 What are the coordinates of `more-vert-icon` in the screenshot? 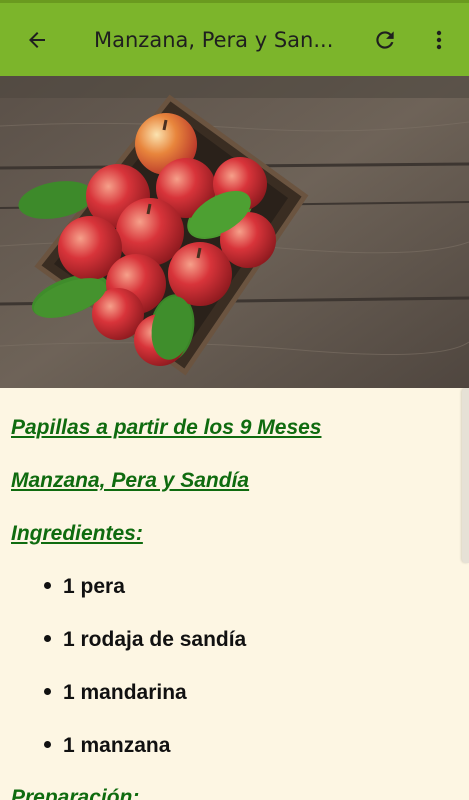 It's located at (439, 40).